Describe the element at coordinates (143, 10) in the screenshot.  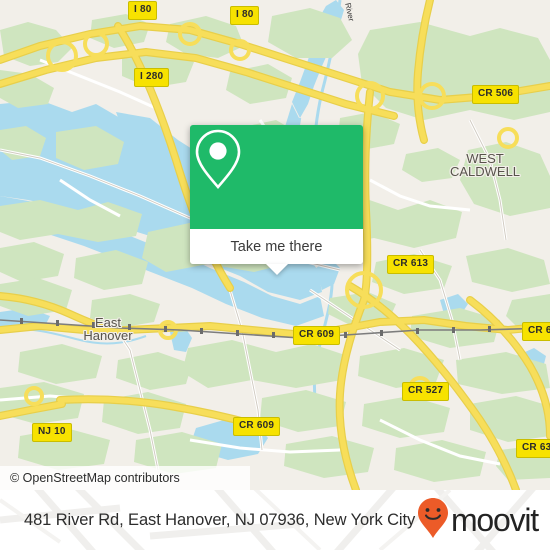
I see `shield-i-80-left: I 80` at that location.